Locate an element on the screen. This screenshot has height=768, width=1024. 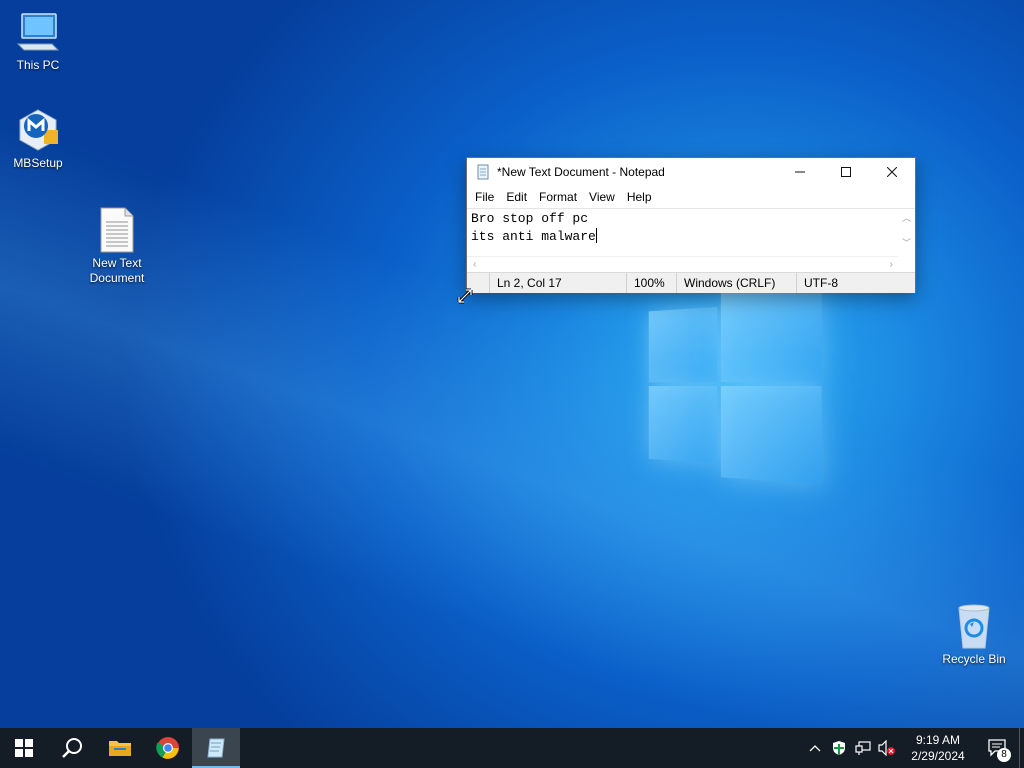
chrome-button is located at coordinates (168, 748).